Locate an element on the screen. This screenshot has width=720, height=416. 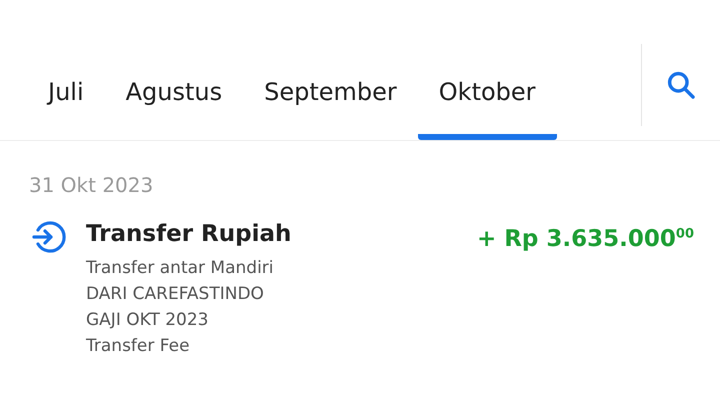
incoming-arrow-icon is located at coordinates (48, 237).